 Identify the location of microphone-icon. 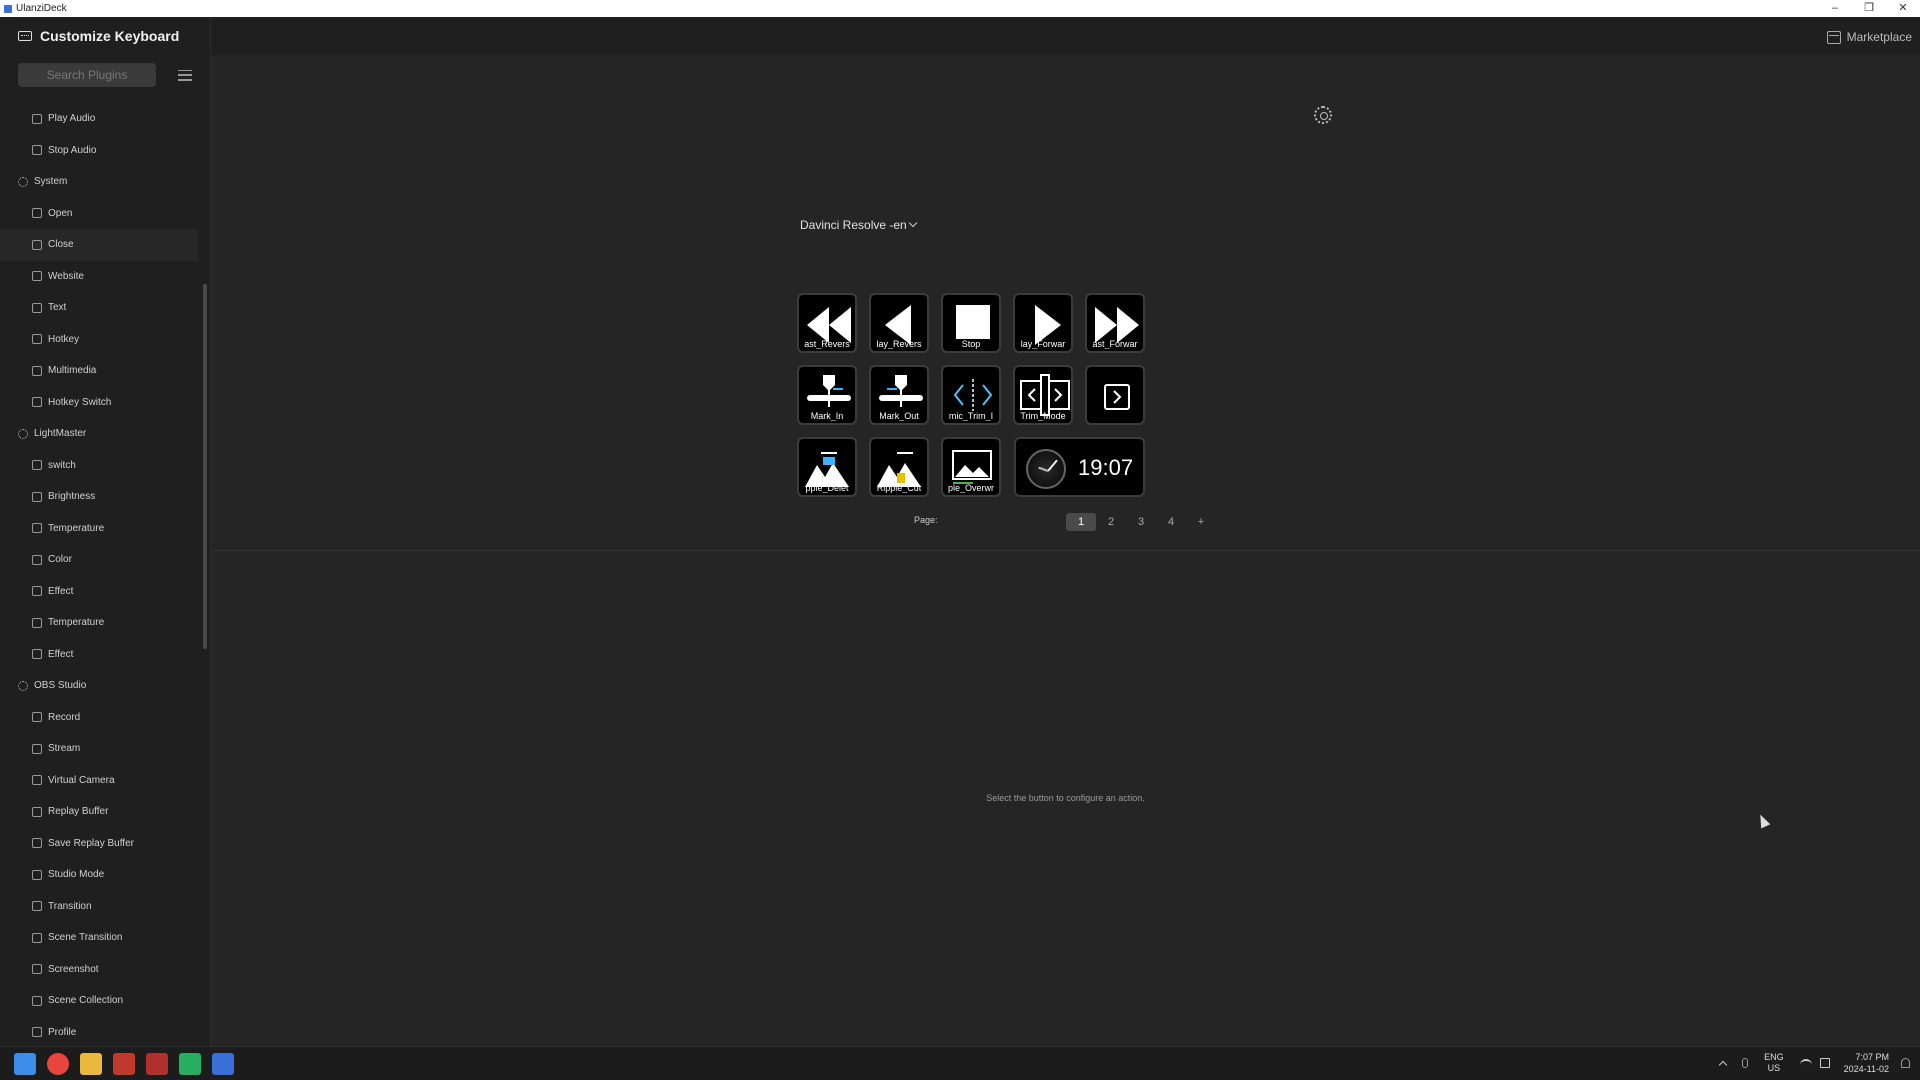
(1745, 1063).